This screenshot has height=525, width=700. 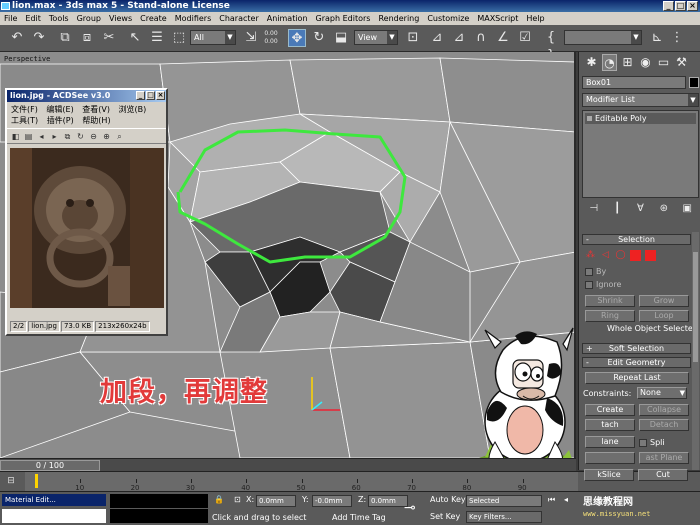 I want to click on acdsee-menu-tools: 工具(T), so click(x=24, y=120).